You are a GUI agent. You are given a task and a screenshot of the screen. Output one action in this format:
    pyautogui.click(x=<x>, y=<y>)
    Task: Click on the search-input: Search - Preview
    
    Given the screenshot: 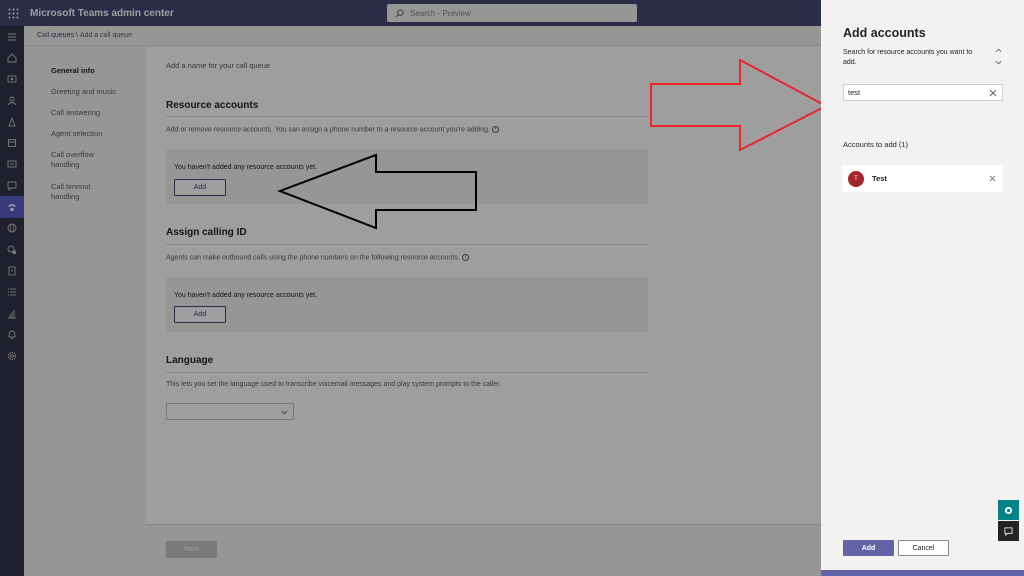 What is the action you would take?
    pyautogui.click(x=512, y=13)
    